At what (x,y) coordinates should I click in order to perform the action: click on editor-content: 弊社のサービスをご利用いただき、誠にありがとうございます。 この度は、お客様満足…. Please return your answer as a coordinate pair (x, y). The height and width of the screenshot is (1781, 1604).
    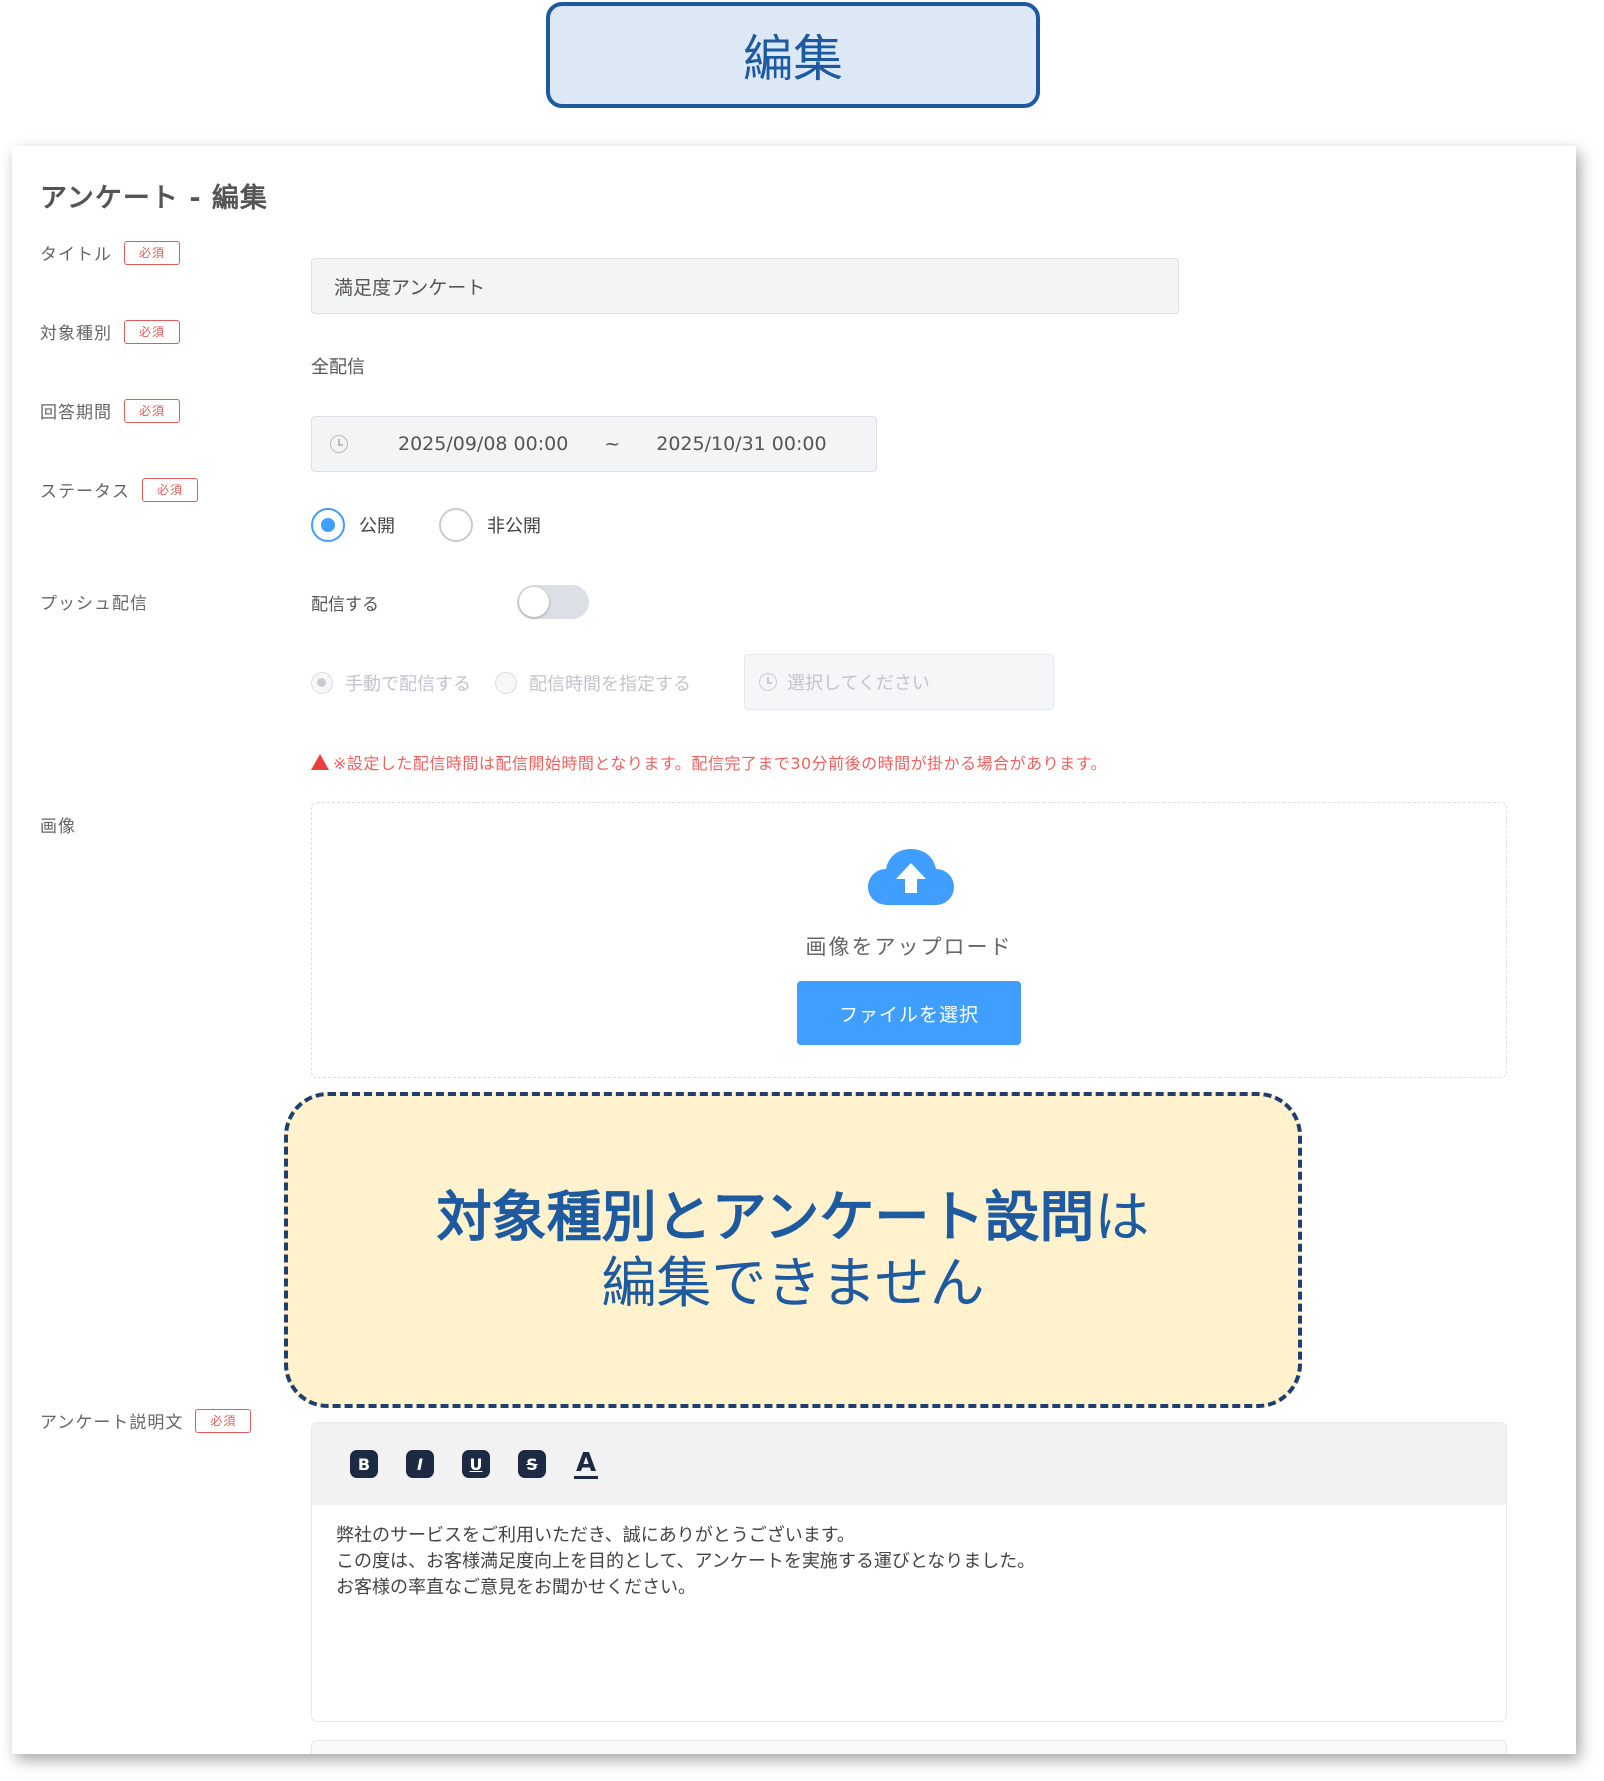
    Looking at the image, I should click on (909, 1562).